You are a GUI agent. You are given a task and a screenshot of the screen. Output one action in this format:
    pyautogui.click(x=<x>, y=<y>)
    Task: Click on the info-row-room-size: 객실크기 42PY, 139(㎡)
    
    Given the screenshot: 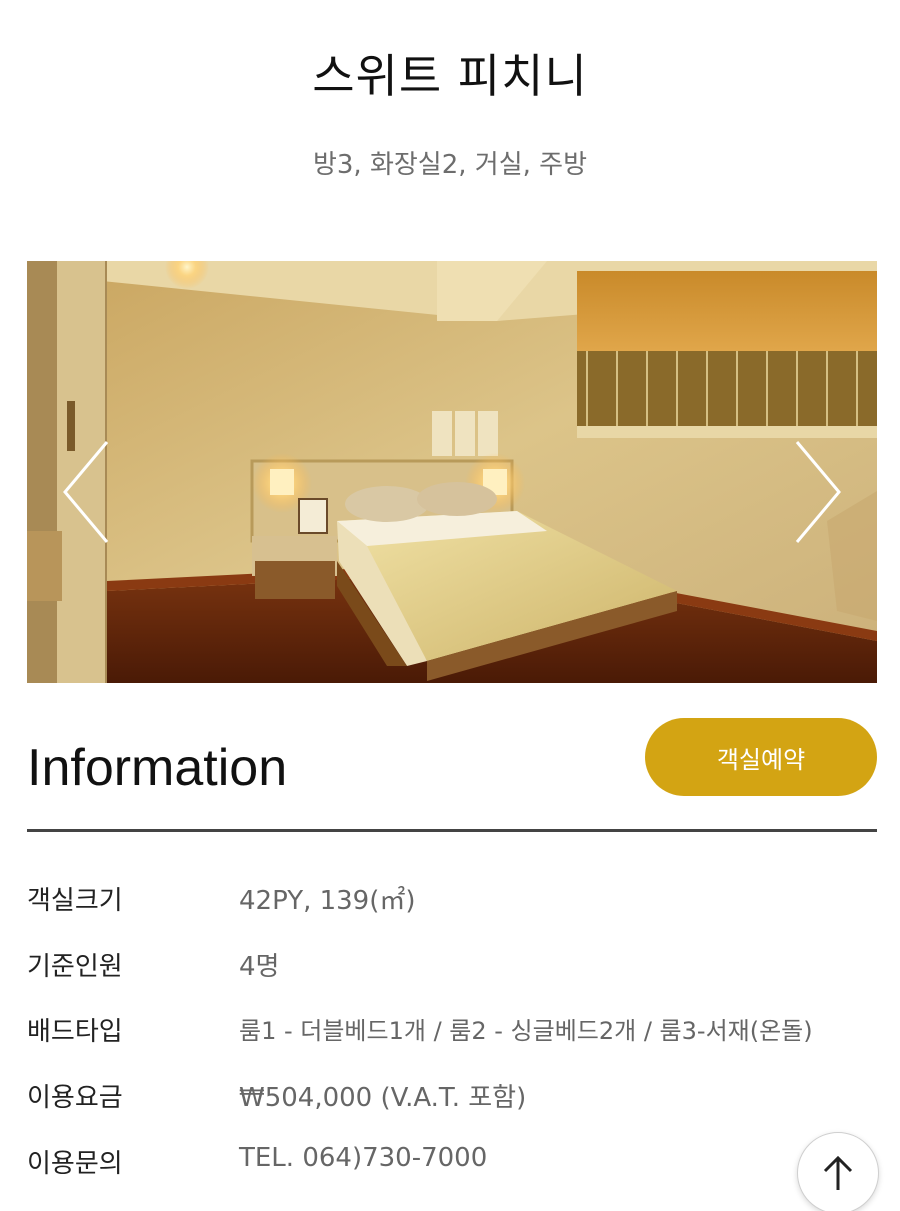 What is the action you would take?
    pyautogui.click(x=457, y=900)
    